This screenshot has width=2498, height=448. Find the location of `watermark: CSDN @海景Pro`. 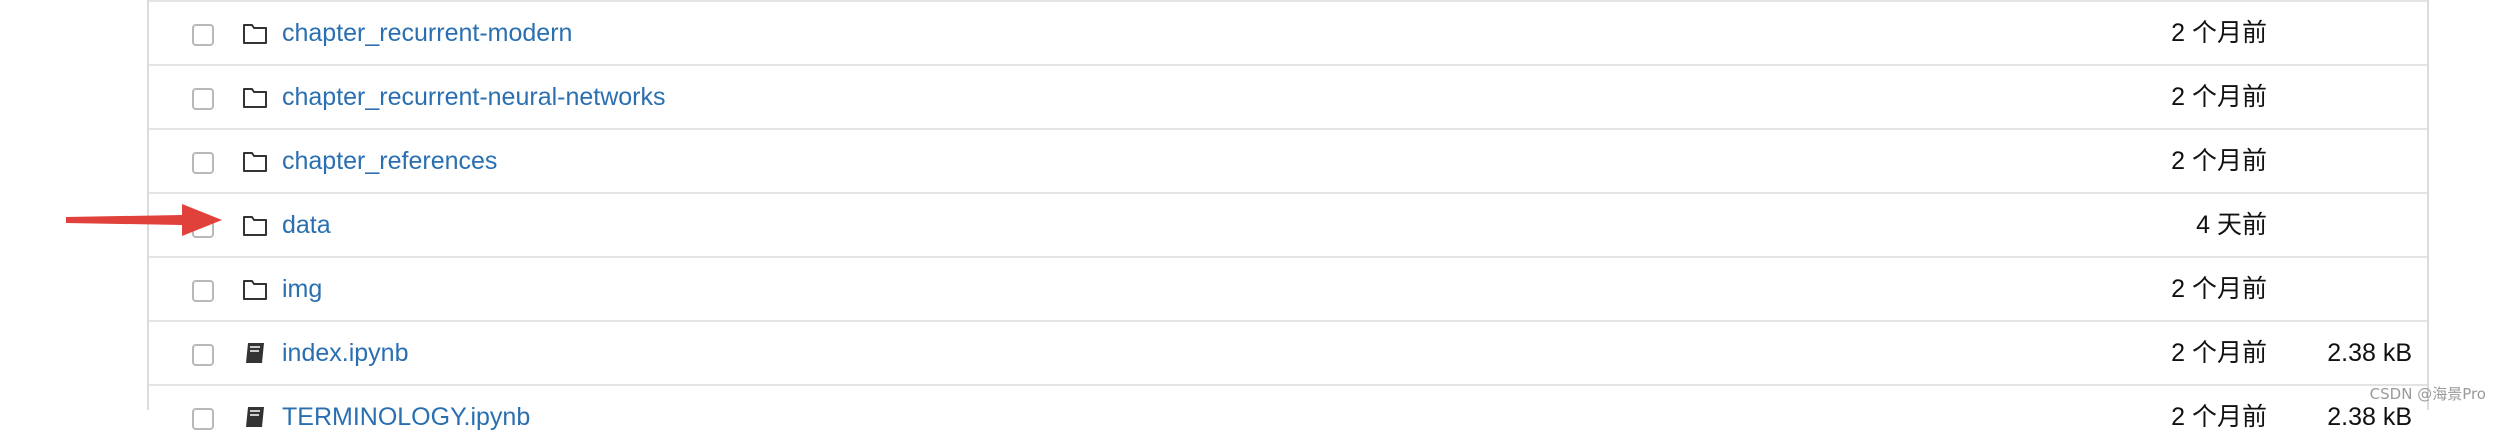

watermark: CSDN @海景Pro is located at coordinates (2428, 393).